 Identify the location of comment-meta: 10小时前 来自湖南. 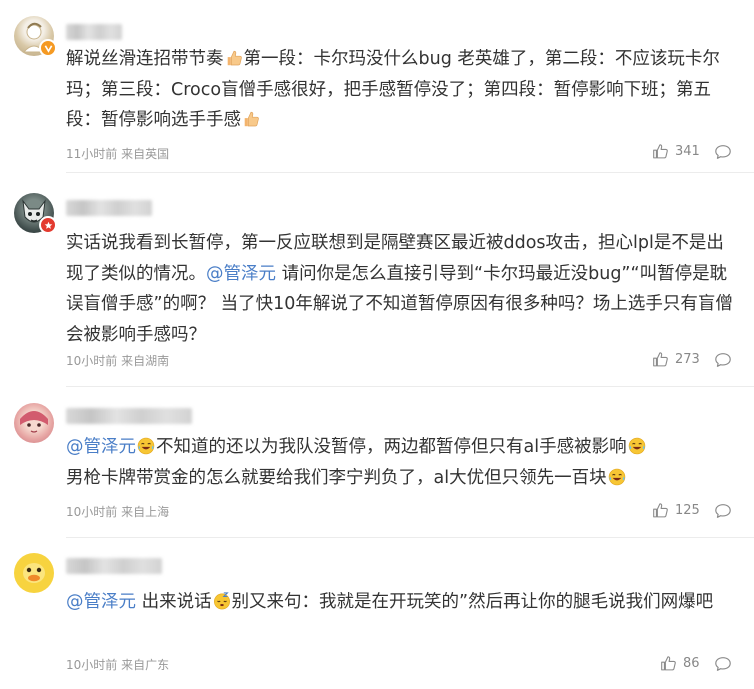
(118, 361).